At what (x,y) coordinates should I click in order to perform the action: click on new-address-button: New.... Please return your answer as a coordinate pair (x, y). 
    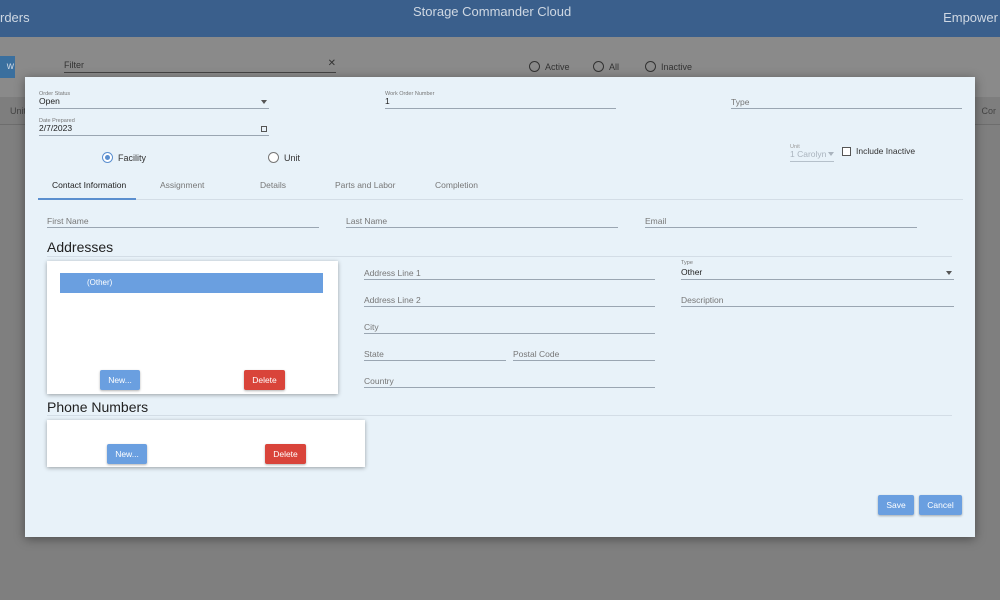
    Looking at the image, I should click on (120, 380).